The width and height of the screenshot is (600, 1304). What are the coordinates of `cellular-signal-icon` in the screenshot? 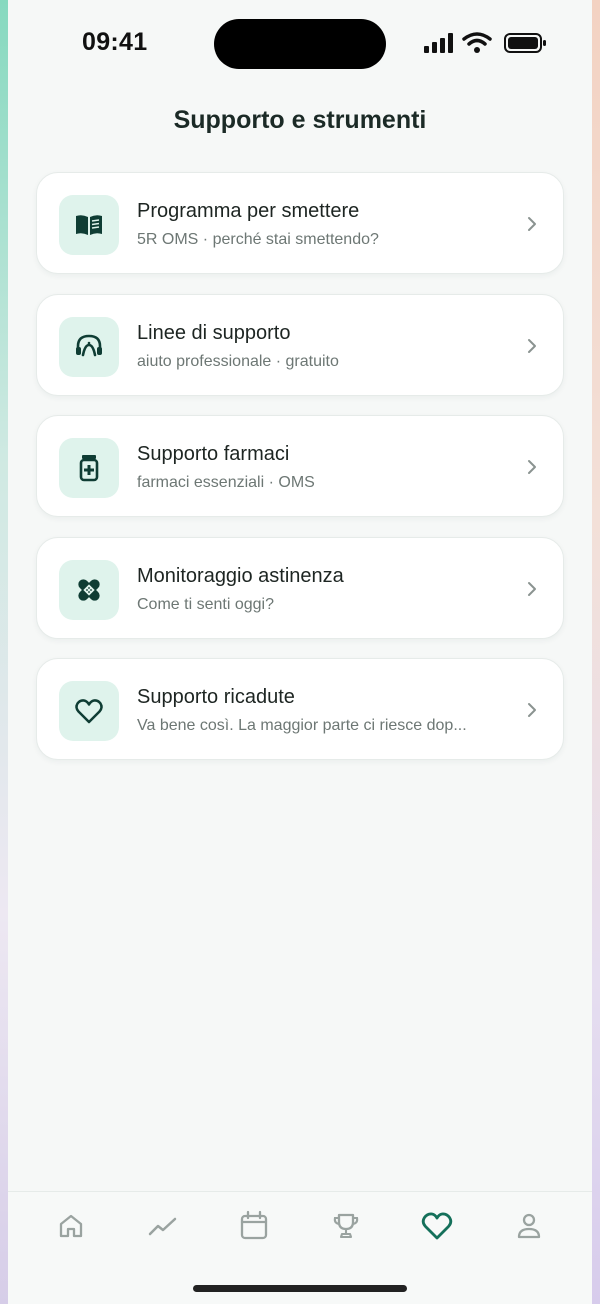 It's located at (438, 43).